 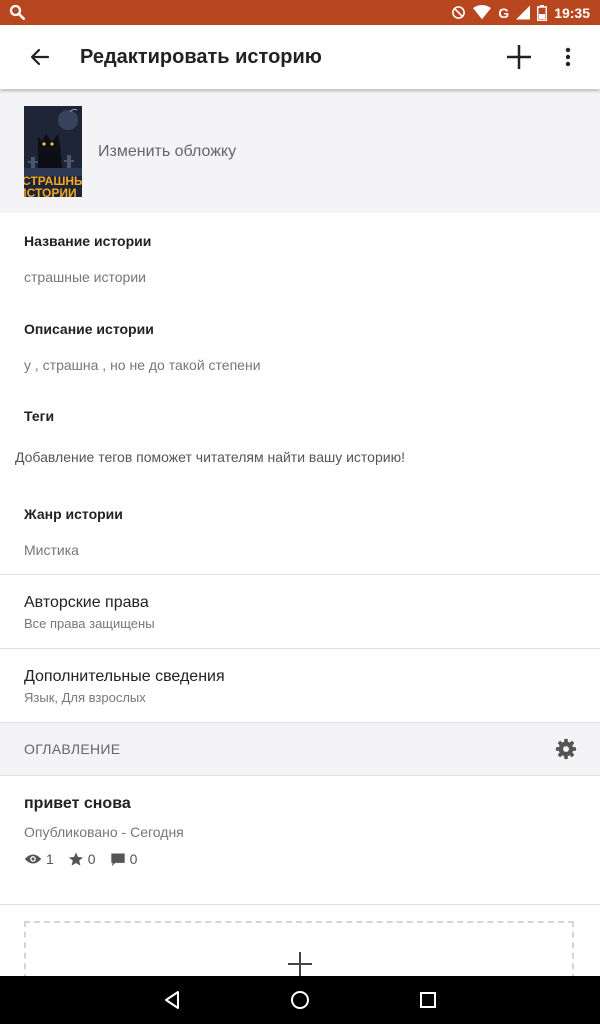 I want to click on views-stat: 1, so click(x=39, y=859).